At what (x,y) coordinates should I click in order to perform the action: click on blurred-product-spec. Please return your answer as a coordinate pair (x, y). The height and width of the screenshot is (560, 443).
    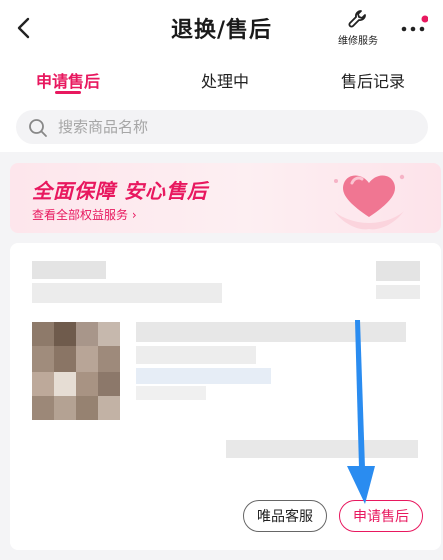
    Looking at the image, I should click on (203, 376).